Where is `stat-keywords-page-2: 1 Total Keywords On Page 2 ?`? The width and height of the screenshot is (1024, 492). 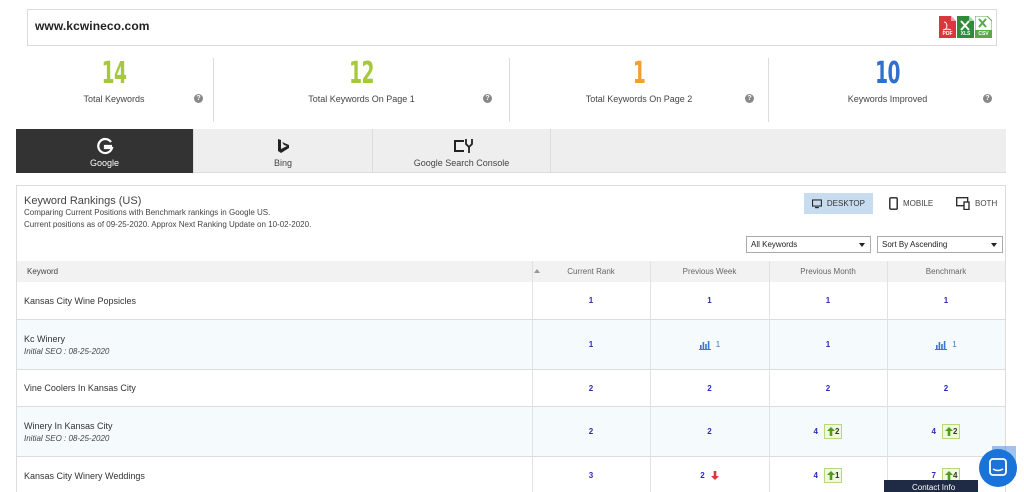
stat-keywords-page-2: 1 Total Keywords On Page 2 ? is located at coordinates (639, 89).